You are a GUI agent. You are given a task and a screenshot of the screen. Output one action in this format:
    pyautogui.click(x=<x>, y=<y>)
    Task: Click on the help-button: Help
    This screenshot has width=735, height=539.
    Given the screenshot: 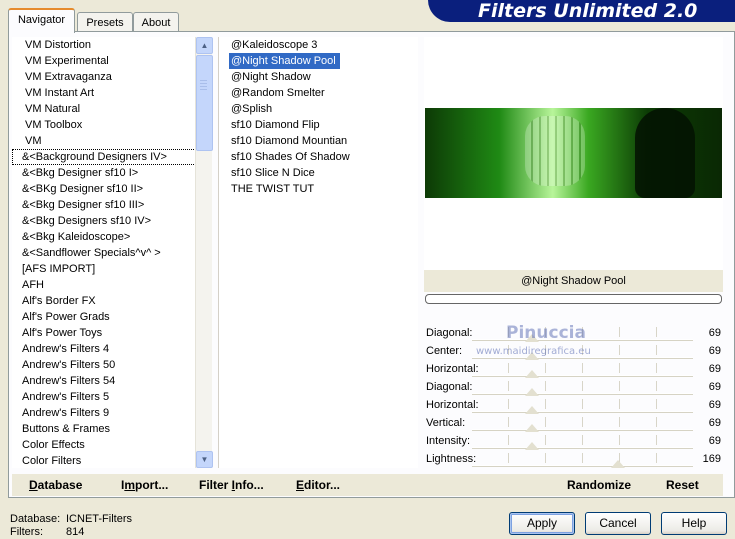 What is the action you would take?
    pyautogui.click(x=694, y=523)
    